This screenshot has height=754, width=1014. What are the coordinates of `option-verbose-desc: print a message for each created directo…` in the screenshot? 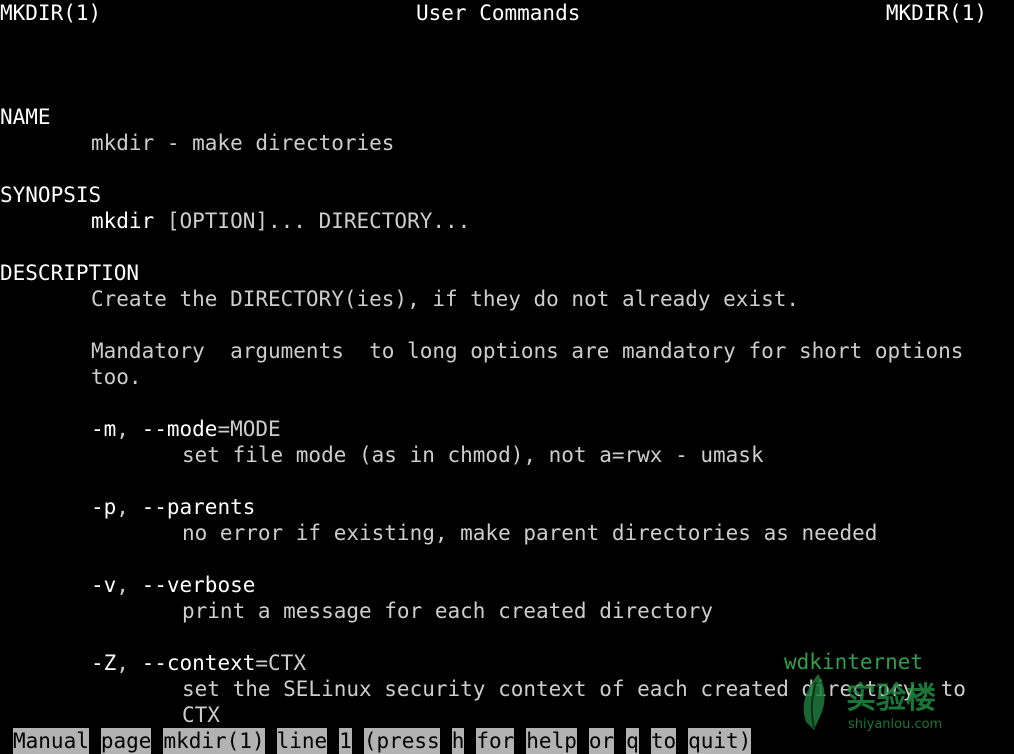 It's located at (448, 611).